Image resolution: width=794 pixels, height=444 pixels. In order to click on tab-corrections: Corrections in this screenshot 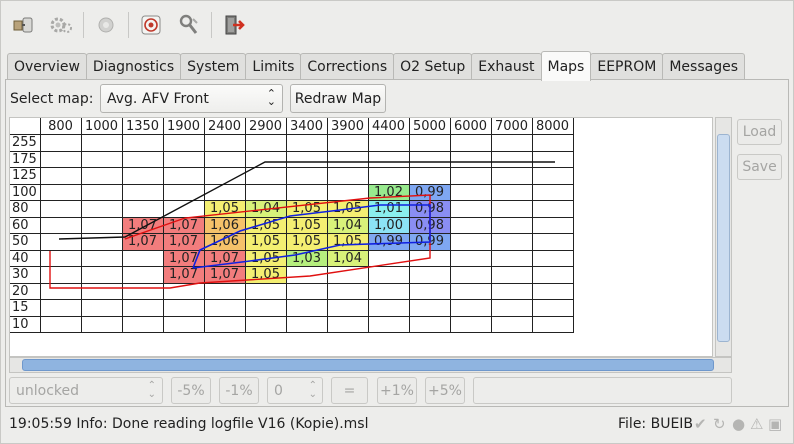, I will do `click(347, 66)`.